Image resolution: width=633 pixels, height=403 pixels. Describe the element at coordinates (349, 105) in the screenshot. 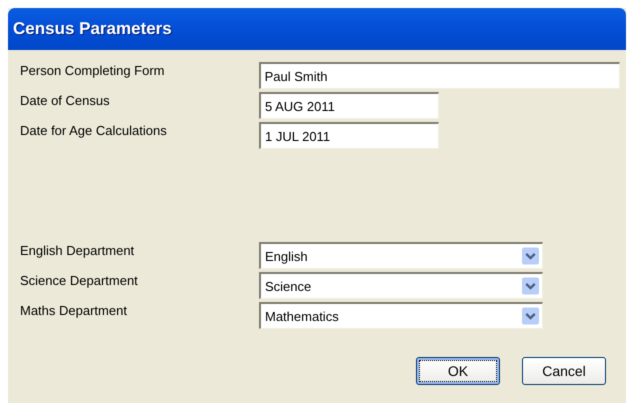

I see `date-field: 5 AUG 2011` at that location.